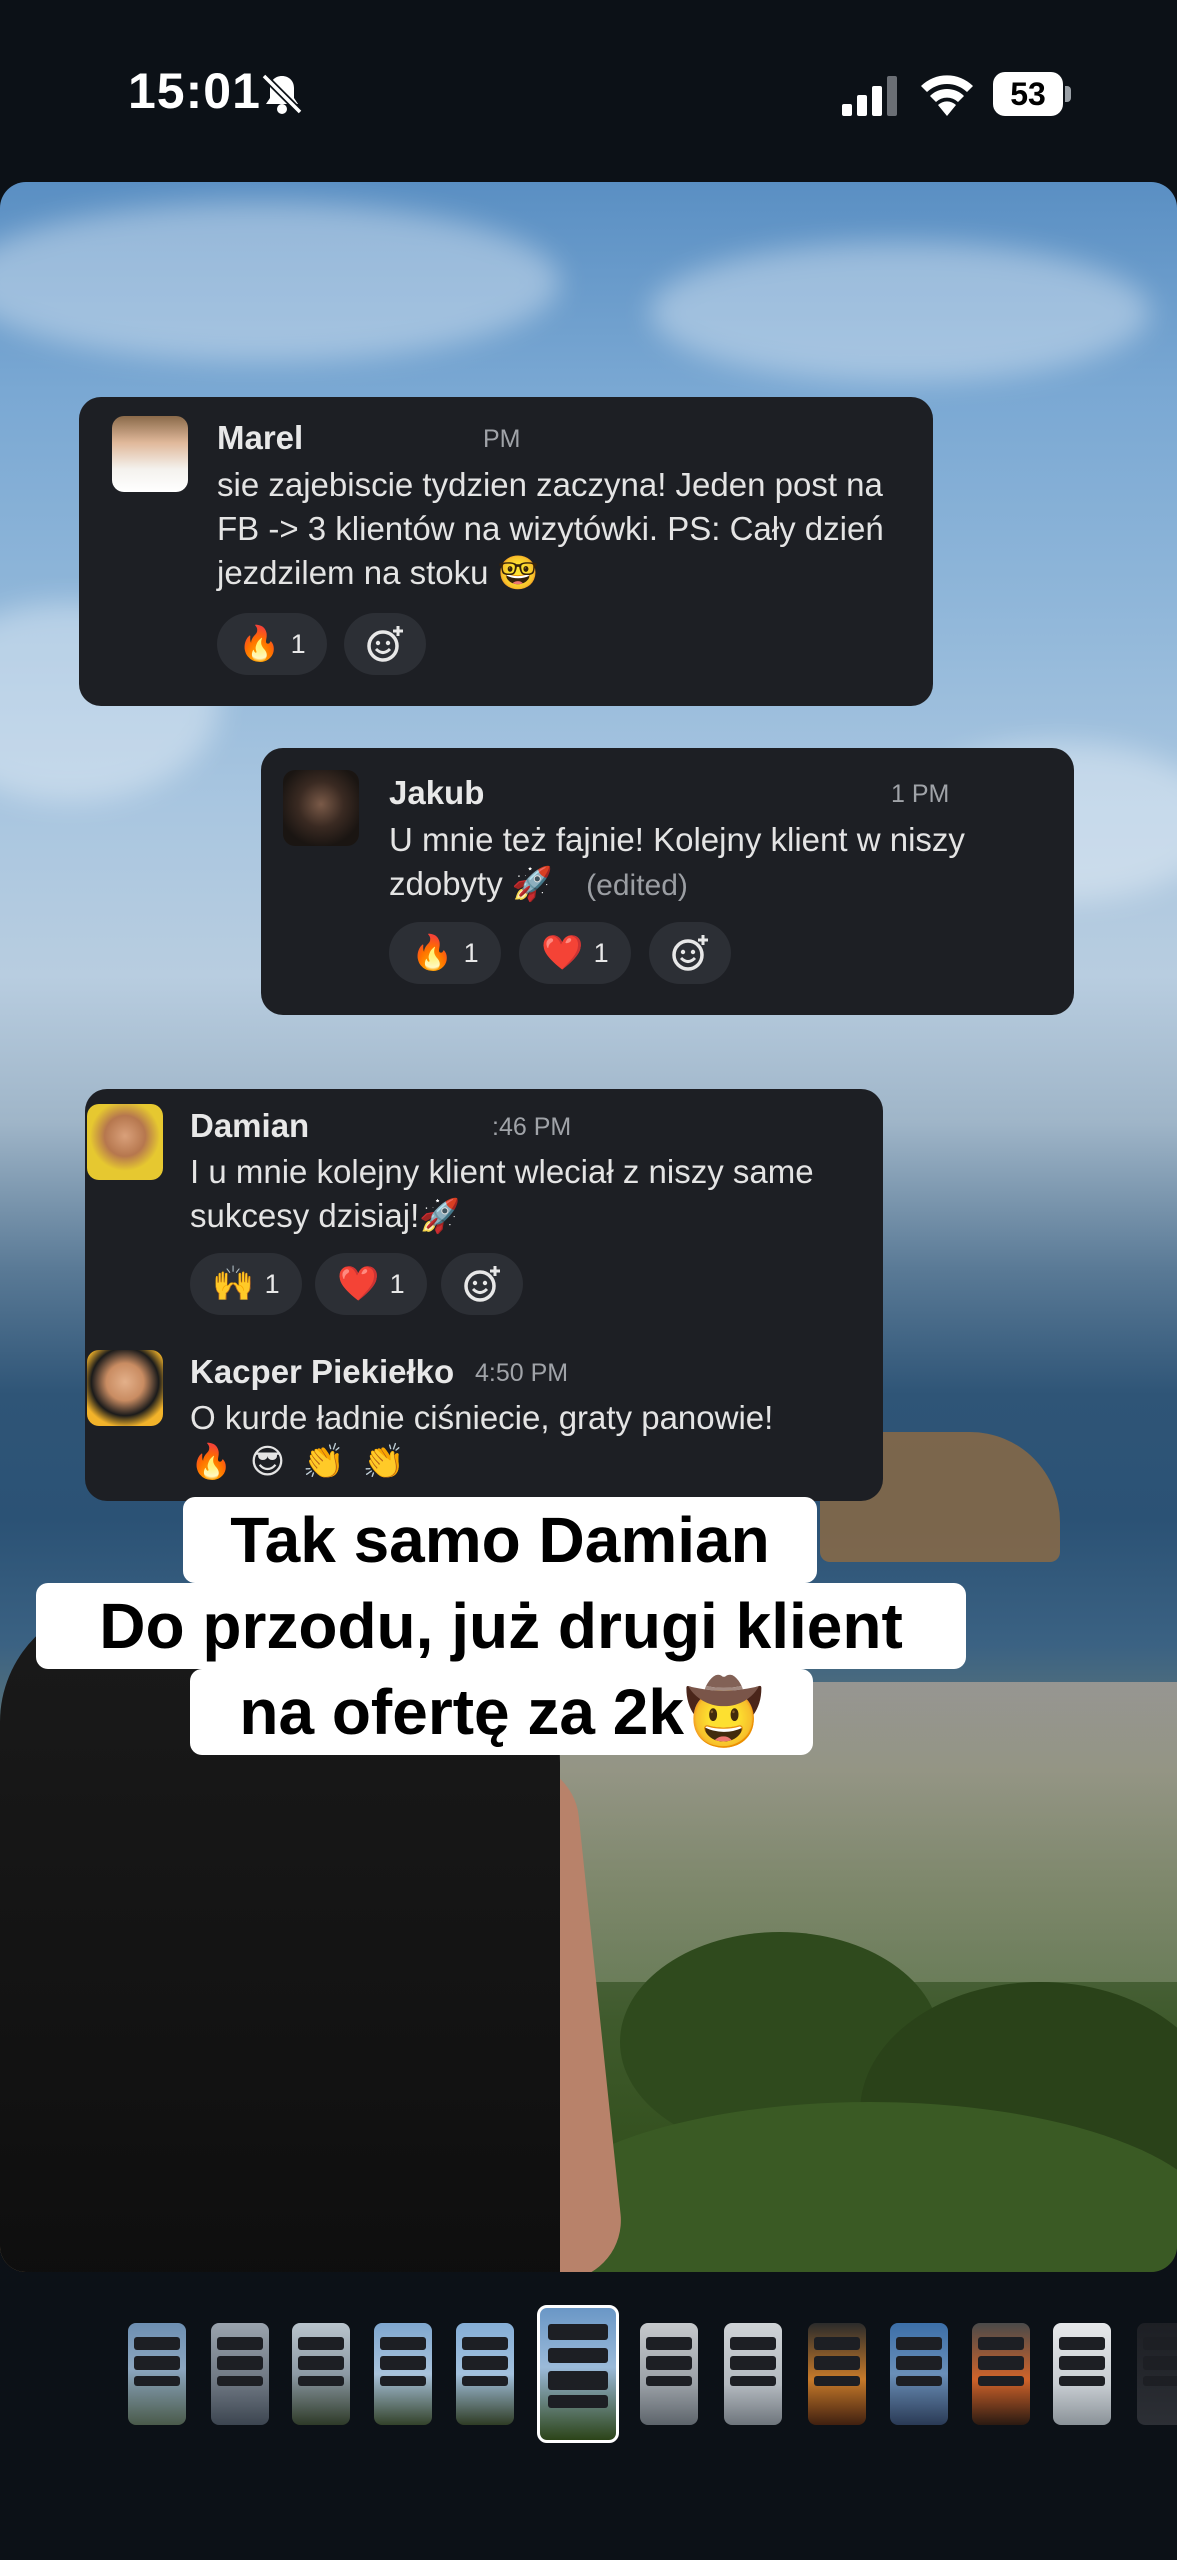 The image size is (1177, 2560). What do you see at coordinates (322, 1372) in the screenshot?
I see `author-name: Kacper Piekiełko` at bounding box center [322, 1372].